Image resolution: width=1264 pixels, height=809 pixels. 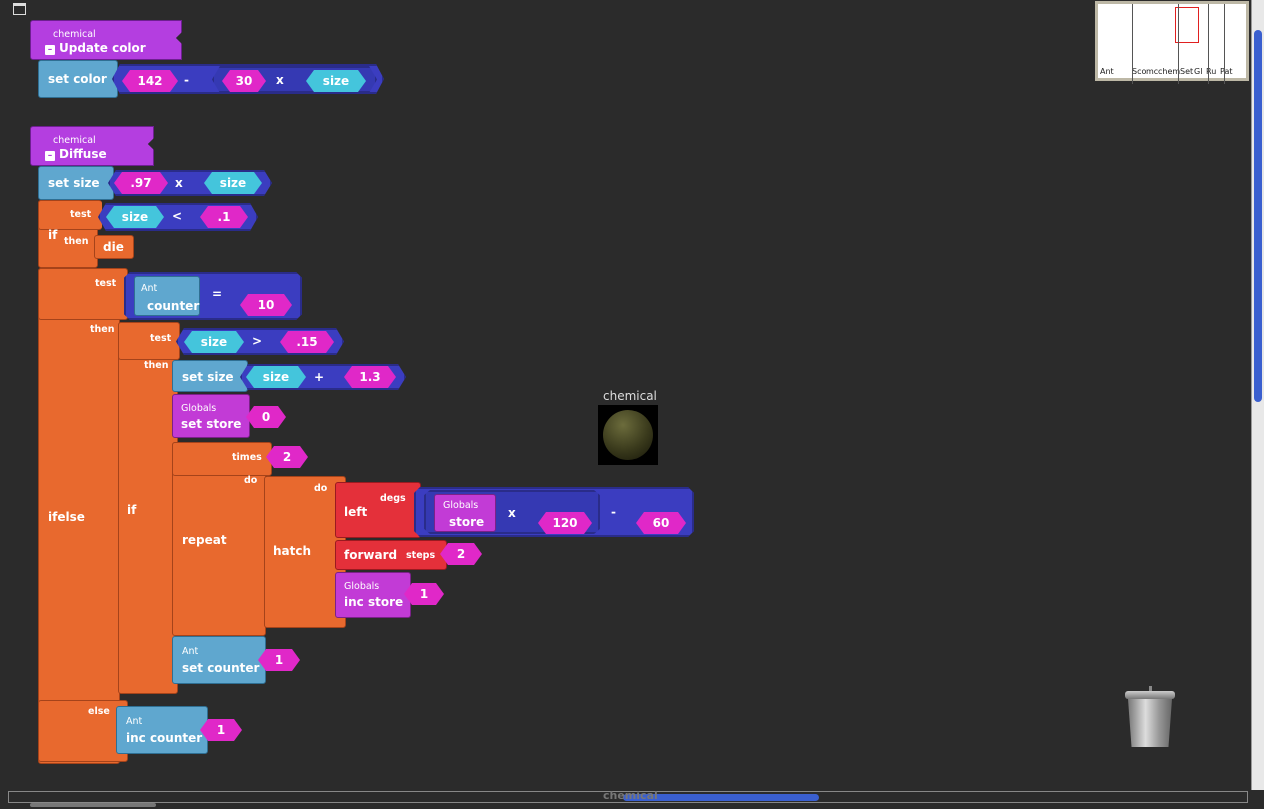 What do you see at coordinates (177, 216) in the screenshot?
I see `less-than-label: <` at bounding box center [177, 216].